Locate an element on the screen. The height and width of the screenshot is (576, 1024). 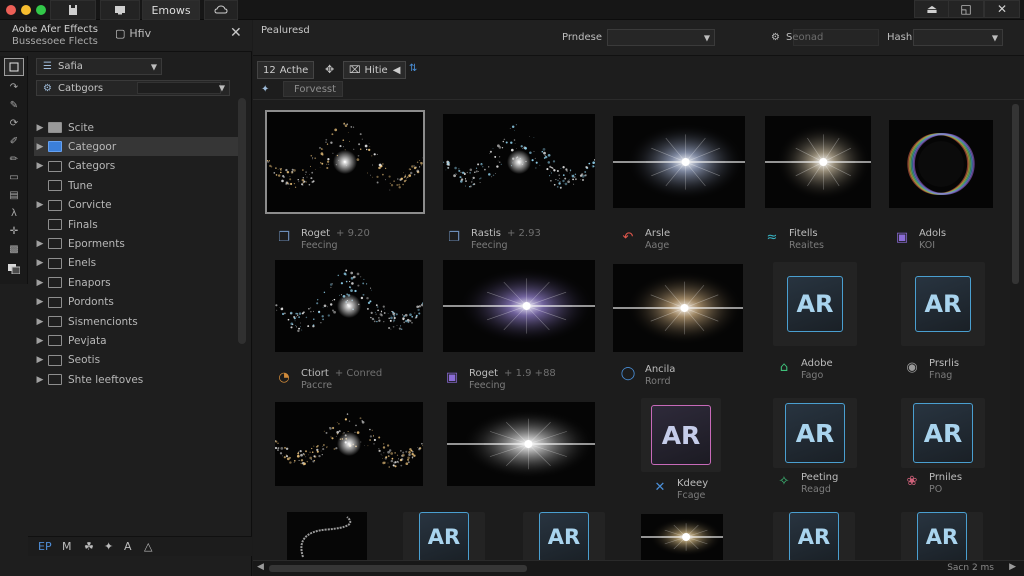
tab-hfiv: ▢ Hfiv is located at coordinates (133, 33).